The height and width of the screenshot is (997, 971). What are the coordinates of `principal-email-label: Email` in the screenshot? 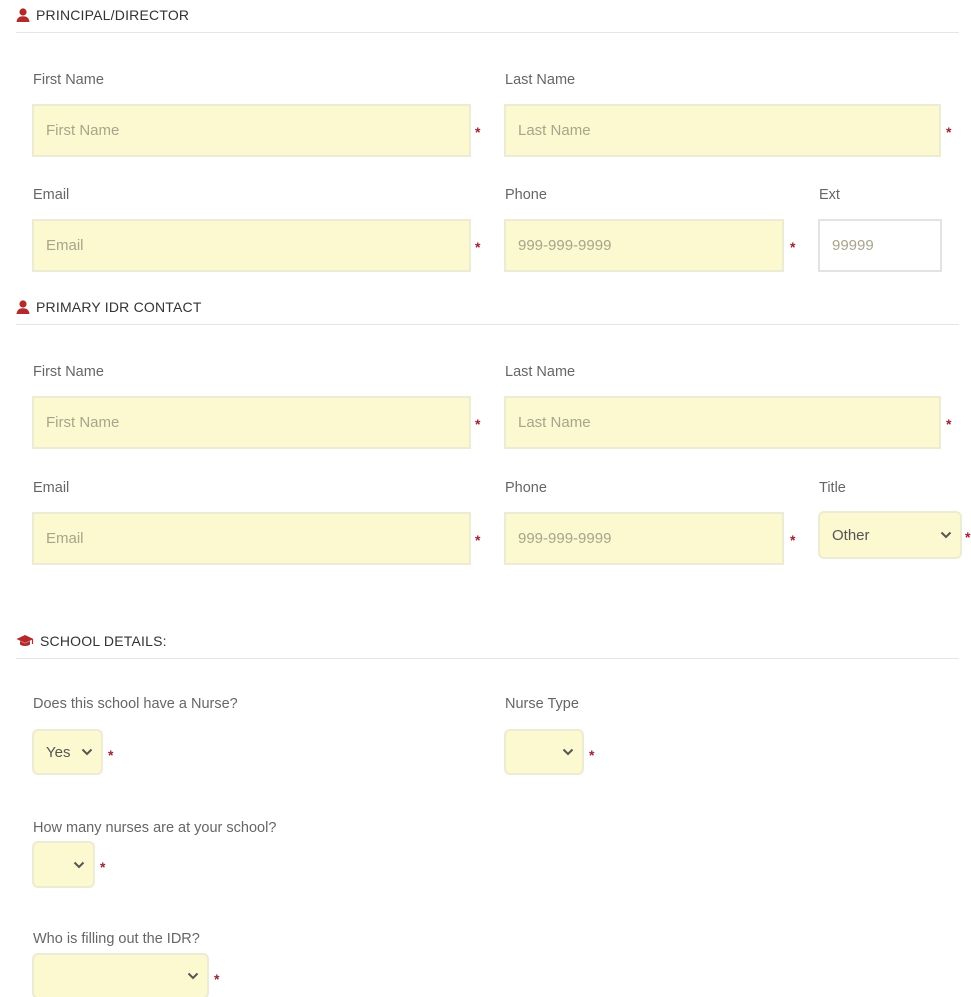 It's located at (51, 195).